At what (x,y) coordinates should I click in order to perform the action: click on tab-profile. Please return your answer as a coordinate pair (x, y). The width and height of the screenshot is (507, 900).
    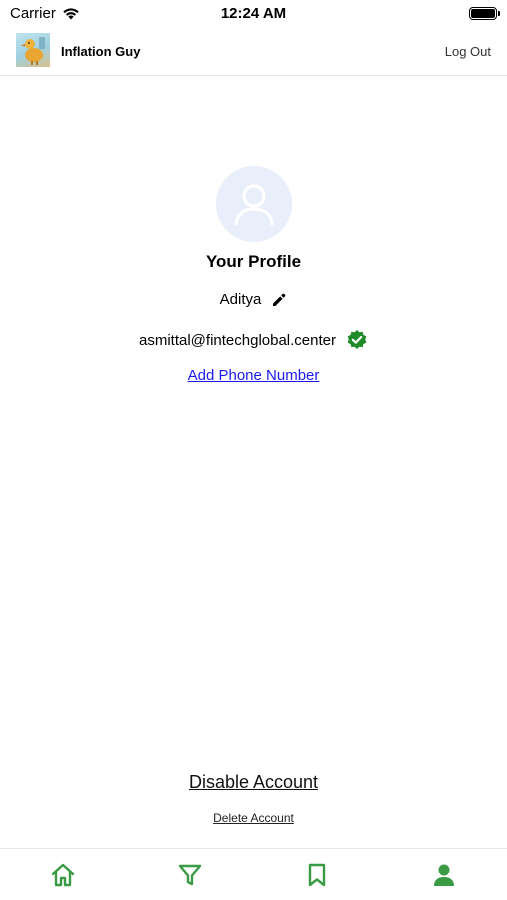
    Looking at the image, I should click on (443, 874).